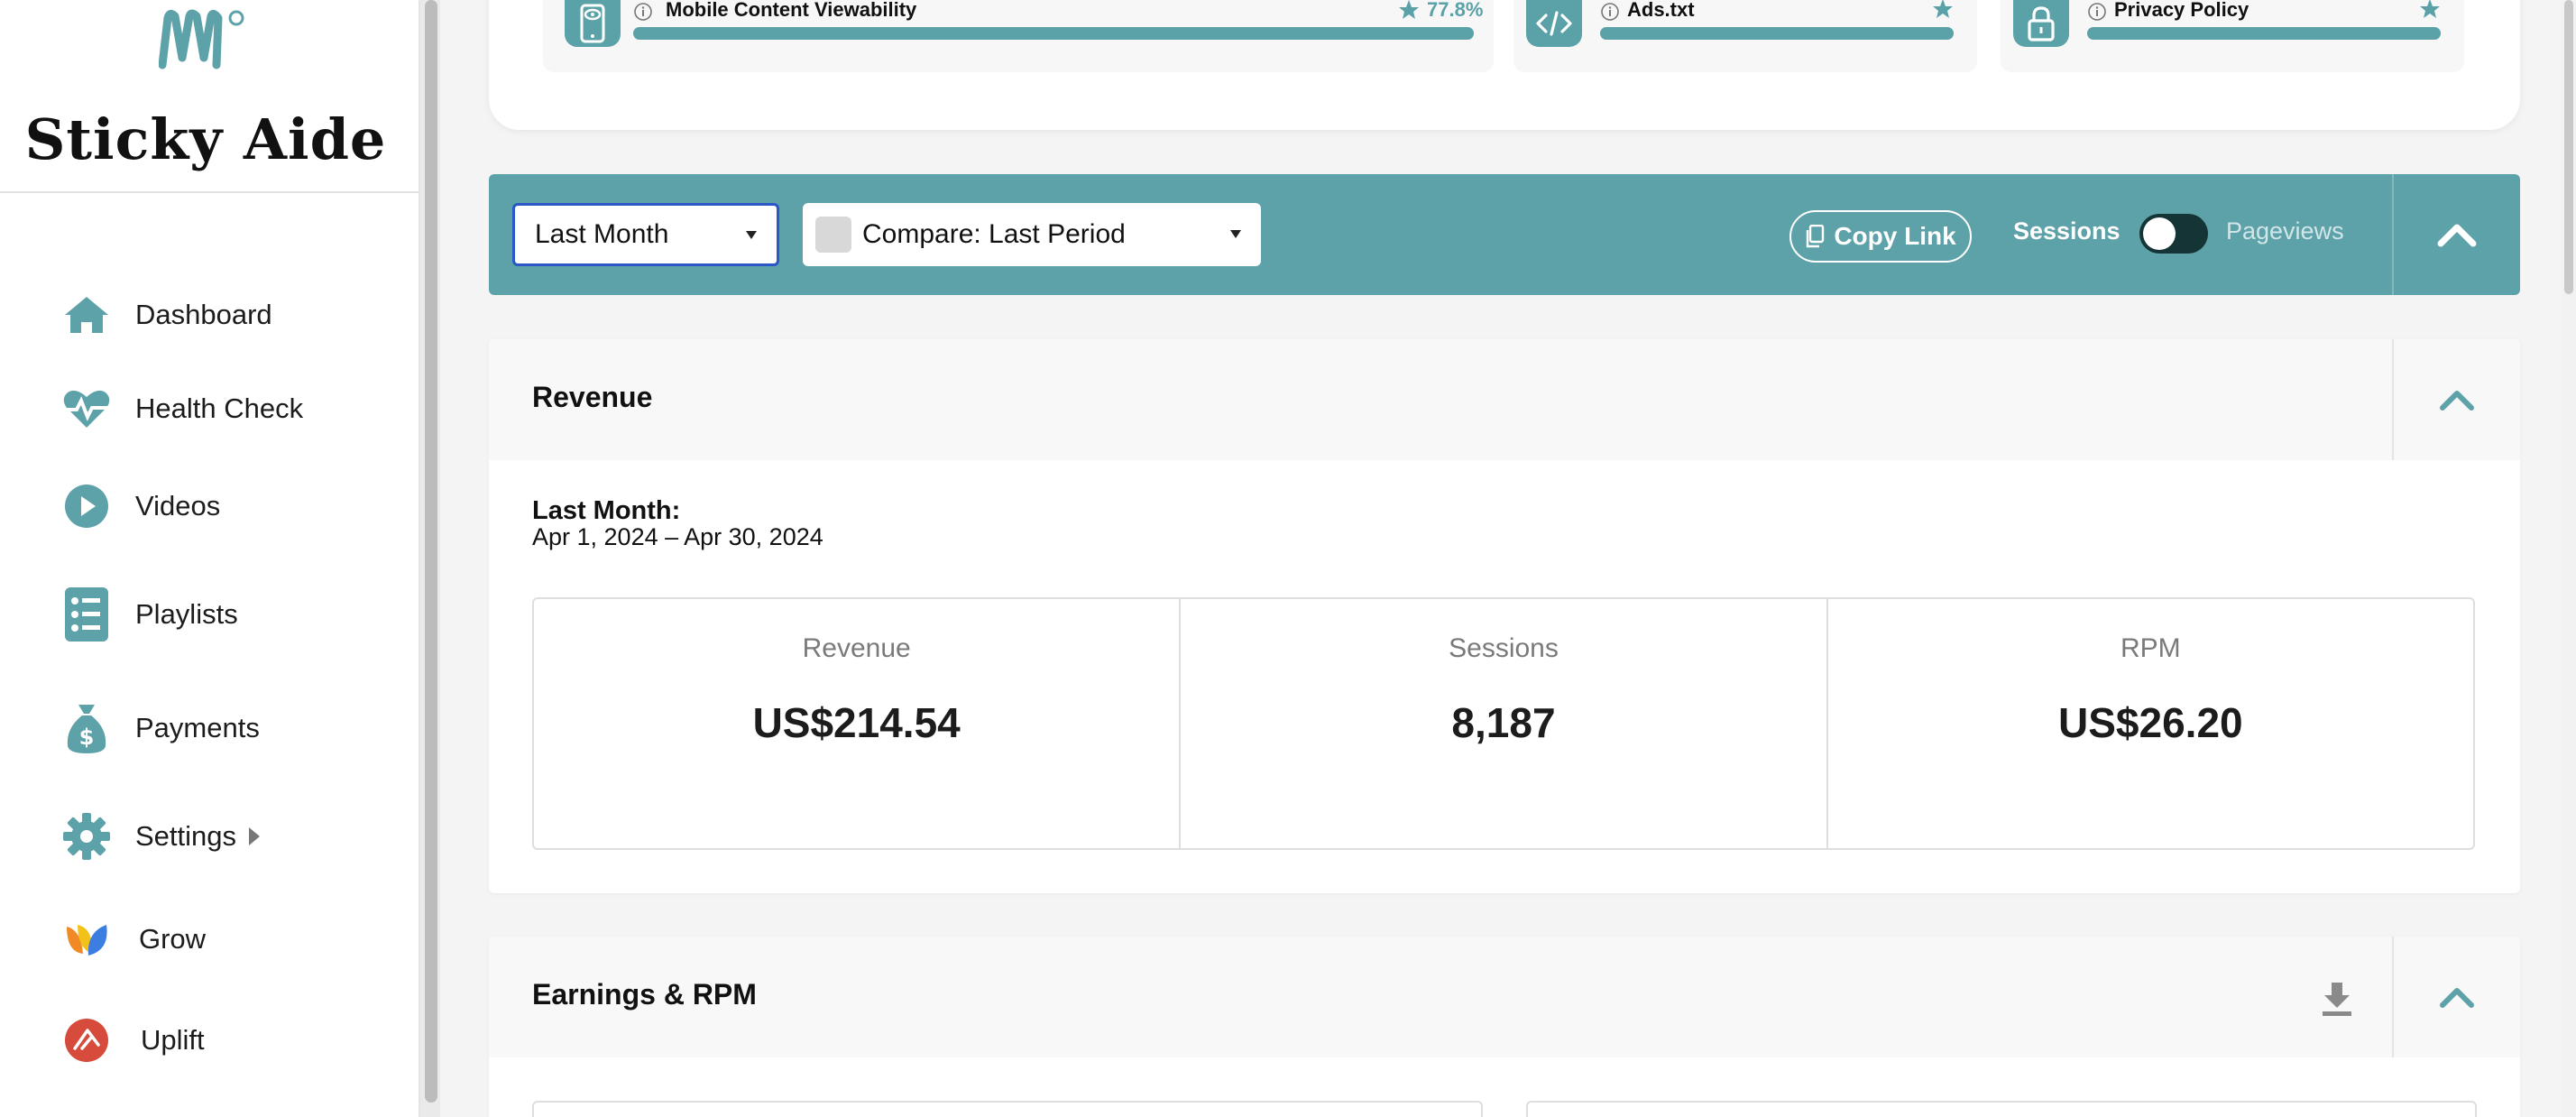  I want to click on sidebar-scrollbar-thumb, so click(431, 551).